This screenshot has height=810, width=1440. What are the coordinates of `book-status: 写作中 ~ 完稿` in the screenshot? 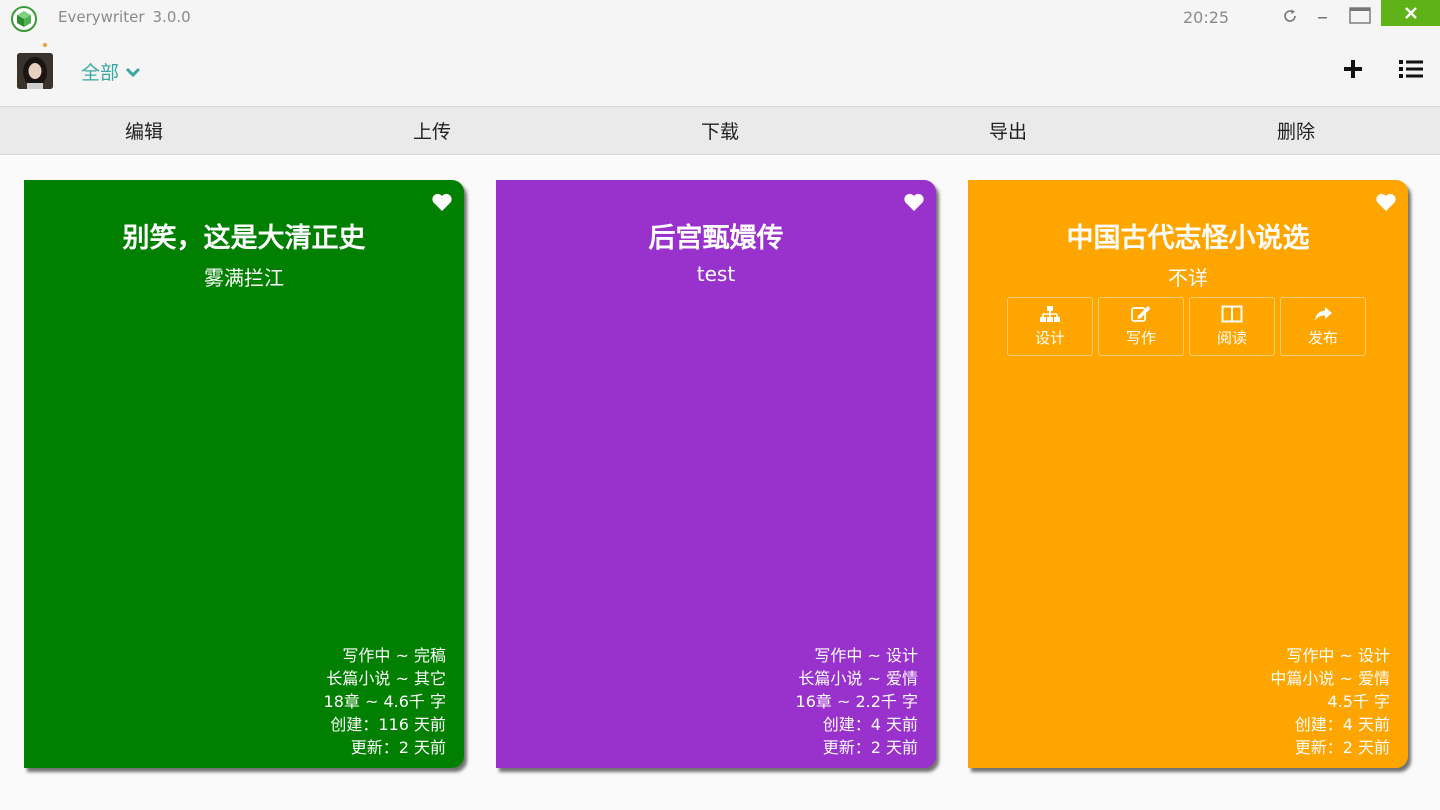 It's located at (394, 655).